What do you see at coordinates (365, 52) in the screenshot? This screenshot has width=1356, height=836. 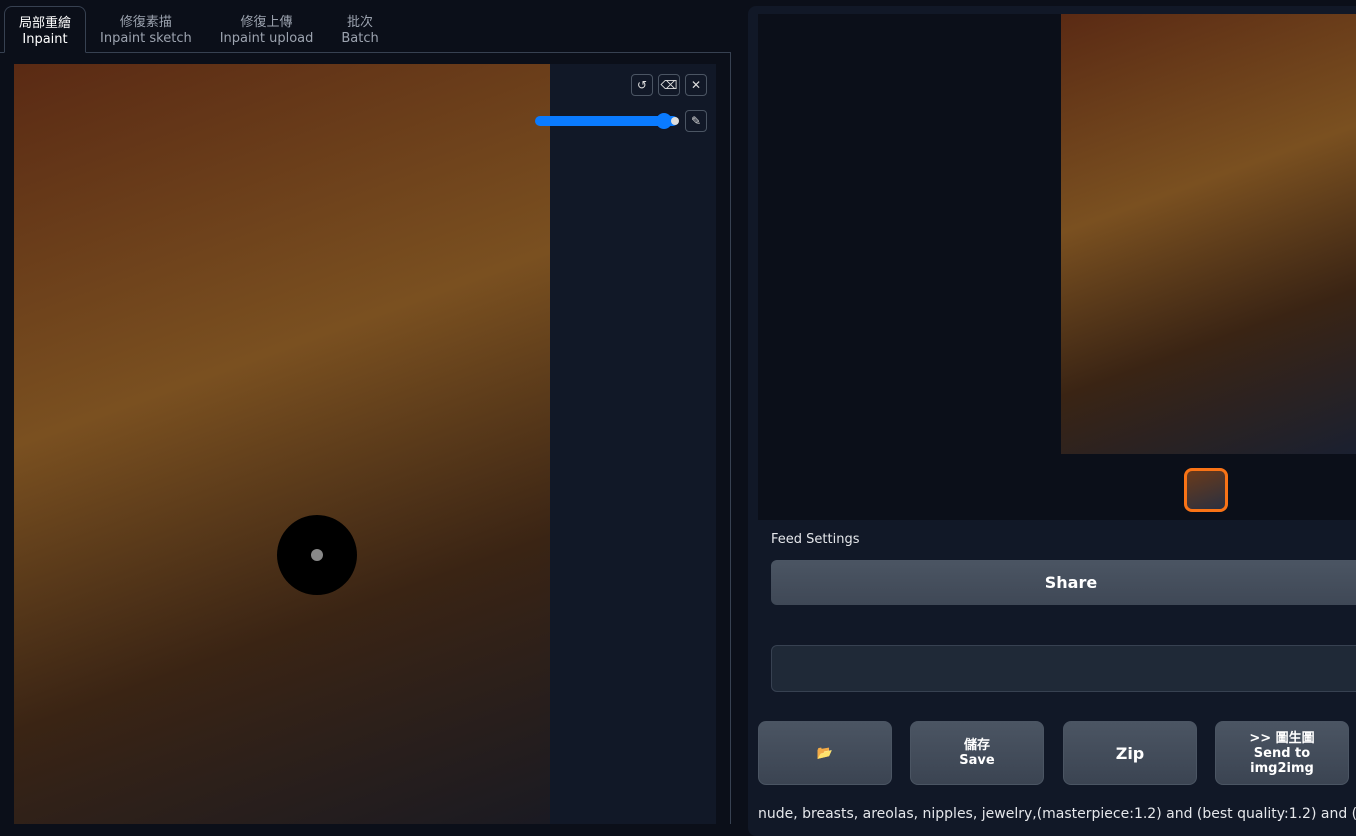 I see `tab-divider` at bounding box center [365, 52].